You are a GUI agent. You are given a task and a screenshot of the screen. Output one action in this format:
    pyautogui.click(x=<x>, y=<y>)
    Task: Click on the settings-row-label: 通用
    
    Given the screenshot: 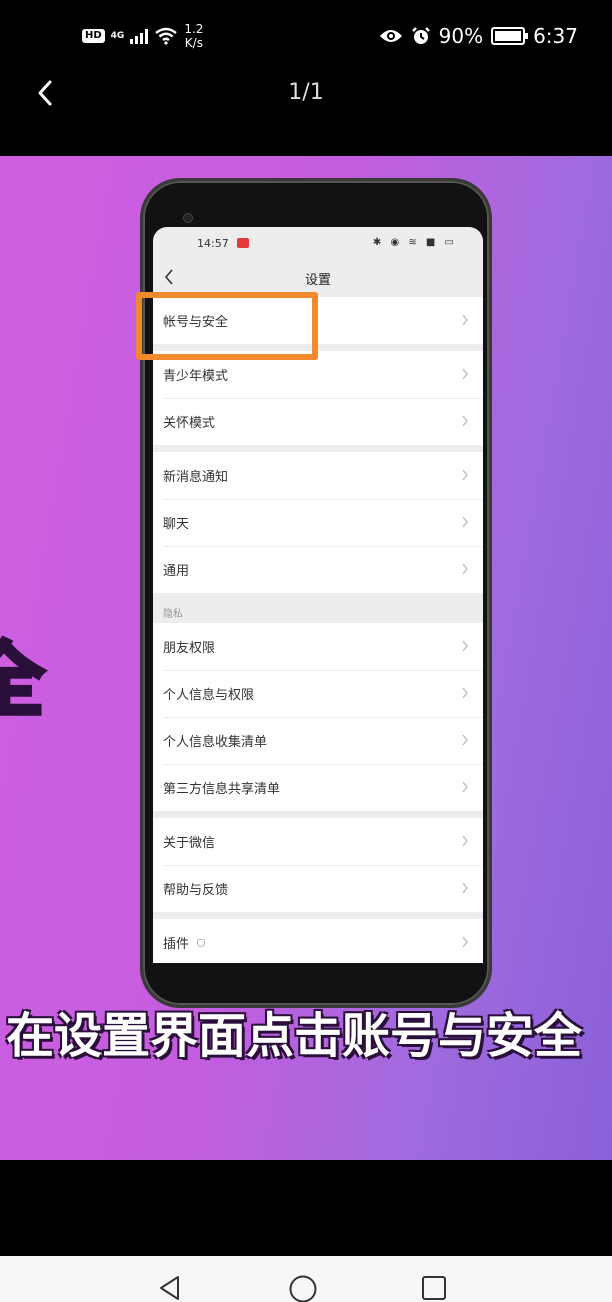 What is the action you would take?
    pyautogui.click(x=176, y=571)
    